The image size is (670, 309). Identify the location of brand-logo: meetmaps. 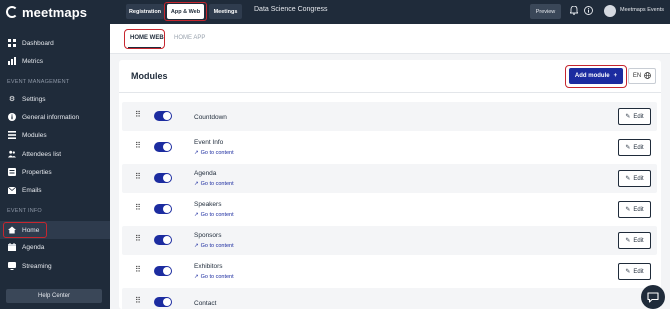
(55, 12).